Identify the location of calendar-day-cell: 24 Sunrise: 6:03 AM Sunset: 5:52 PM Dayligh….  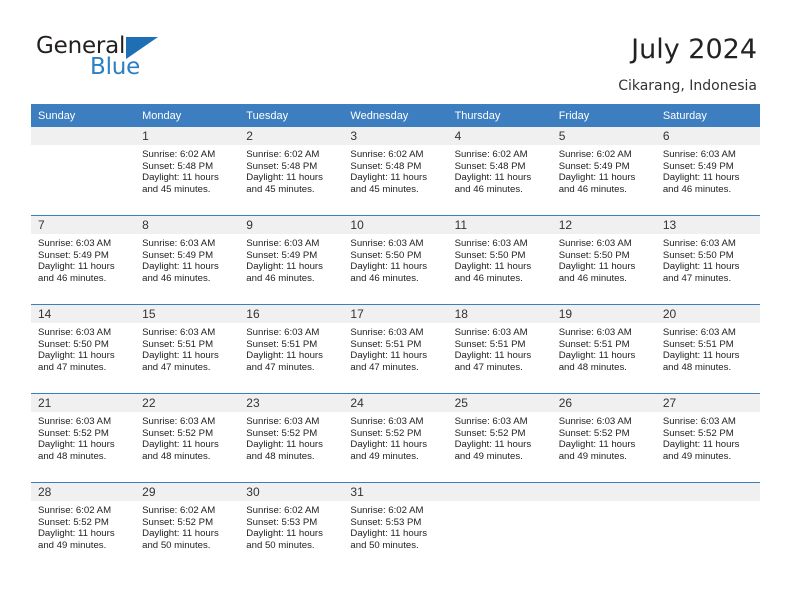
(395, 438).